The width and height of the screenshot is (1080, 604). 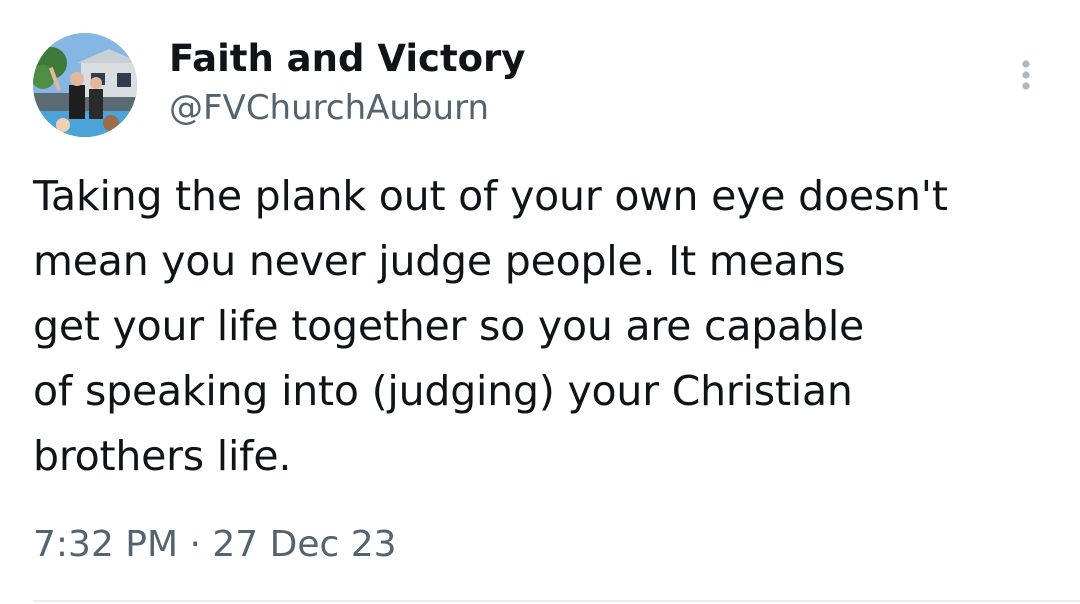 What do you see at coordinates (347, 59) in the screenshot?
I see `author-display-name: Faith and Victory` at bounding box center [347, 59].